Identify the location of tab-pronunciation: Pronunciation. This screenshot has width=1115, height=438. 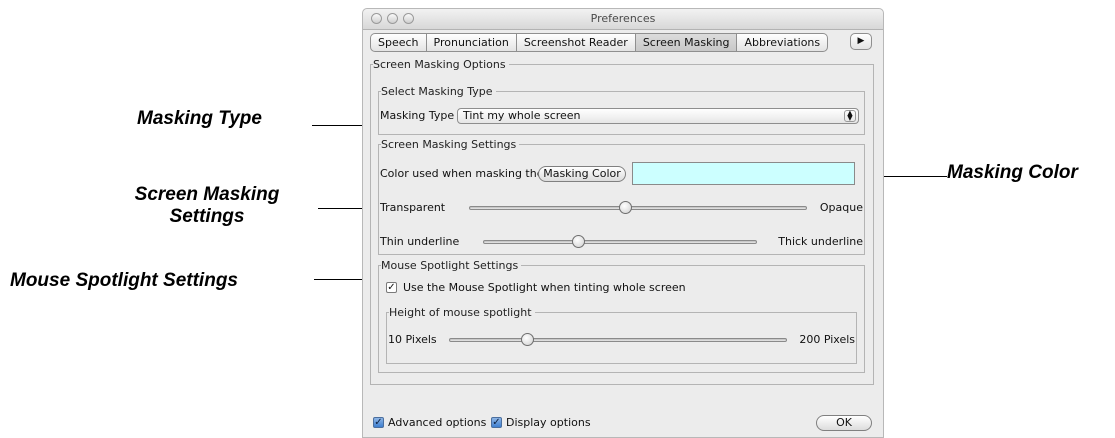
(470, 42).